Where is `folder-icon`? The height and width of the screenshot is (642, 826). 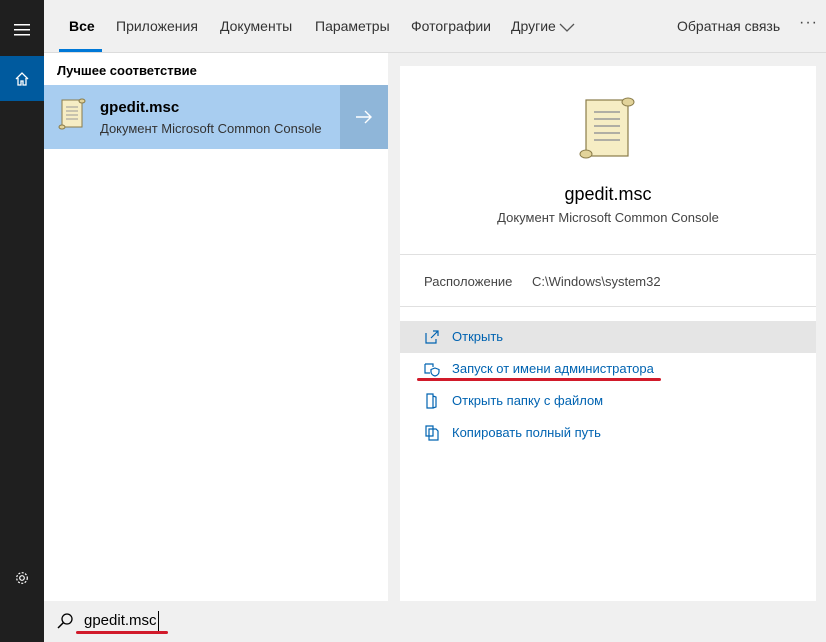 folder-icon is located at coordinates (432, 403).